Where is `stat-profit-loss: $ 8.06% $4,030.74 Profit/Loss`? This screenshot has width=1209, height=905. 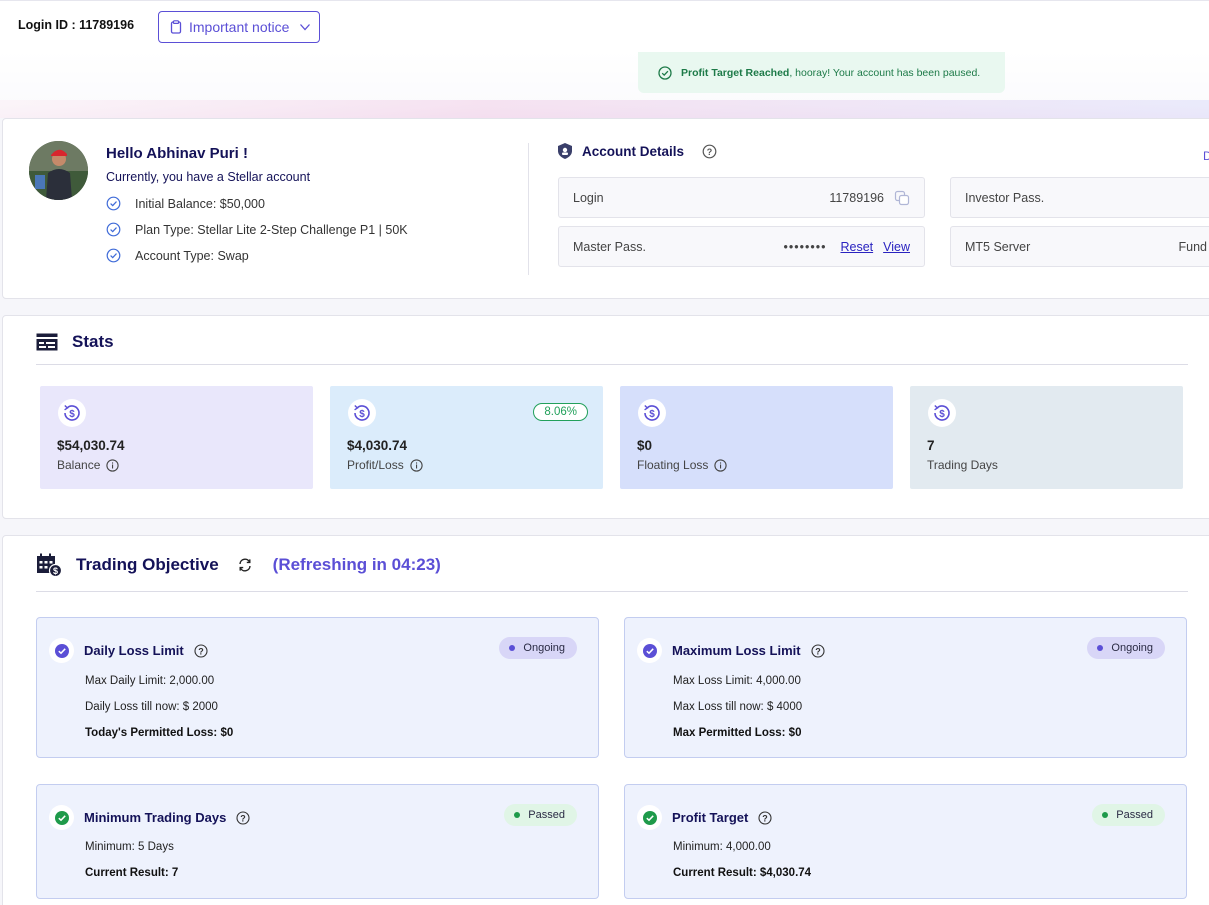 stat-profit-loss: $ 8.06% $4,030.74 Profit/Loss is located at coordinates (466, 437).